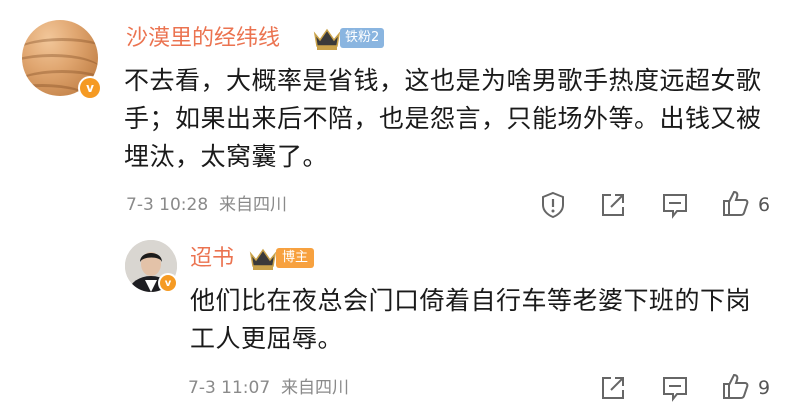 The height and width of the screenshot is (418, 800). I want to click on comment-meta: 7-3 10:28 来自四川, so click(206, 205).